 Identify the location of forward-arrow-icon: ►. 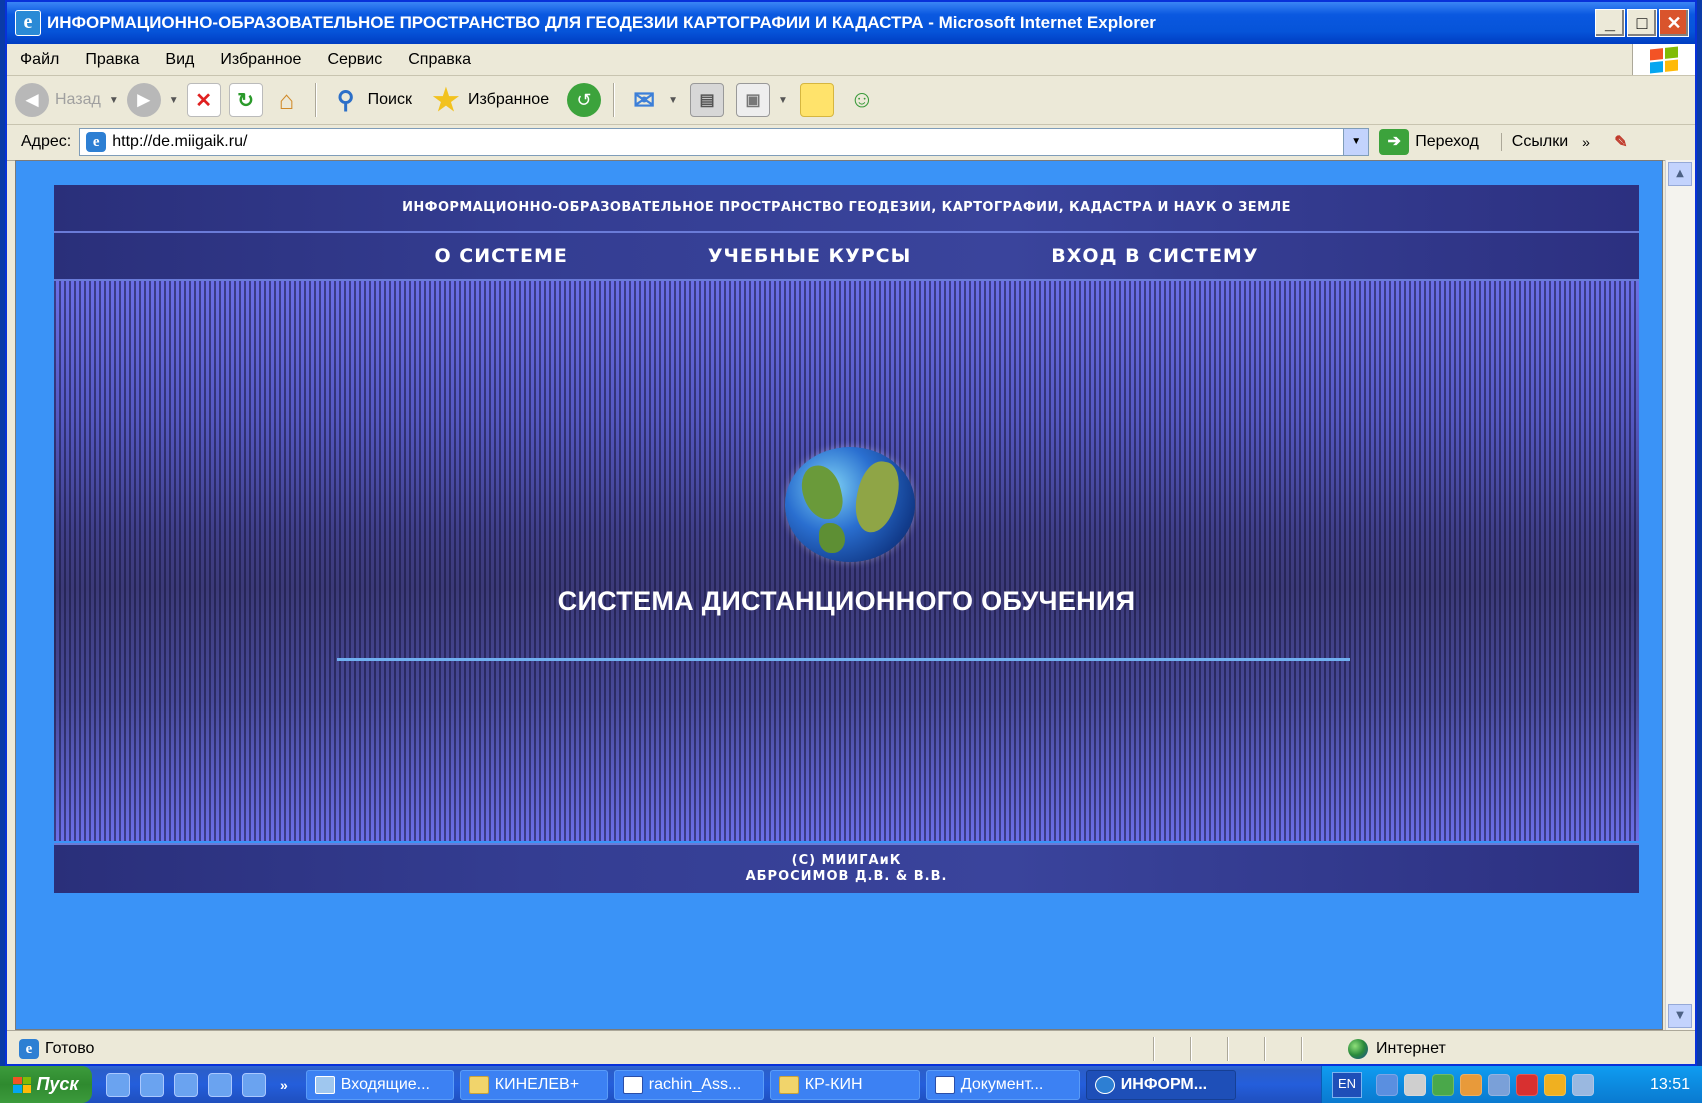
(143, 100).